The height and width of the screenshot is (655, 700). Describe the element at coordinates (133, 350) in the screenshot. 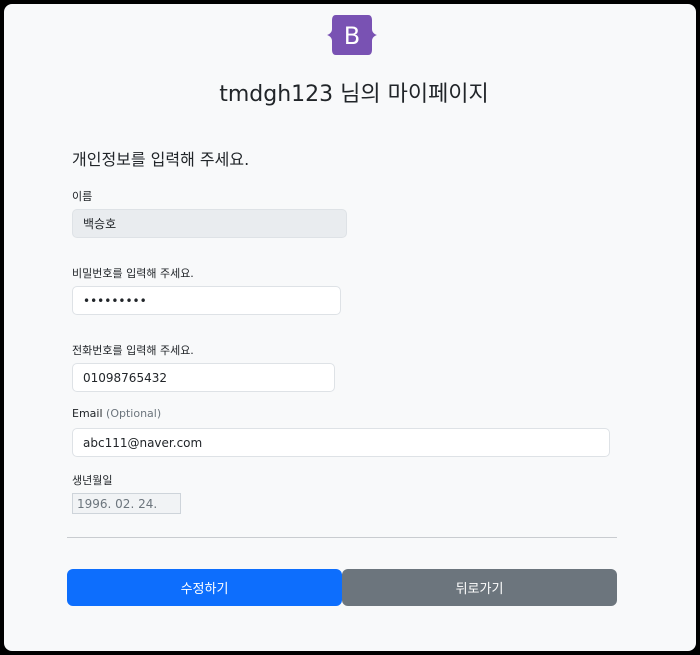

I see `phone-label: 전화번호를 입력해 주세요.` at that location.